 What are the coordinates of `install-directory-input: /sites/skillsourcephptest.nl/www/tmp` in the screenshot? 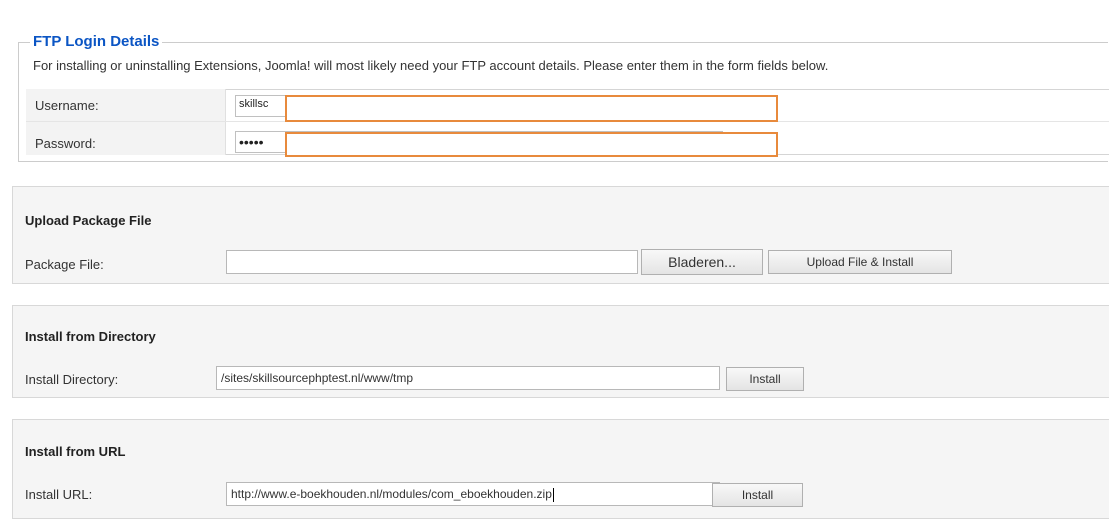 It's located at (468, 378).